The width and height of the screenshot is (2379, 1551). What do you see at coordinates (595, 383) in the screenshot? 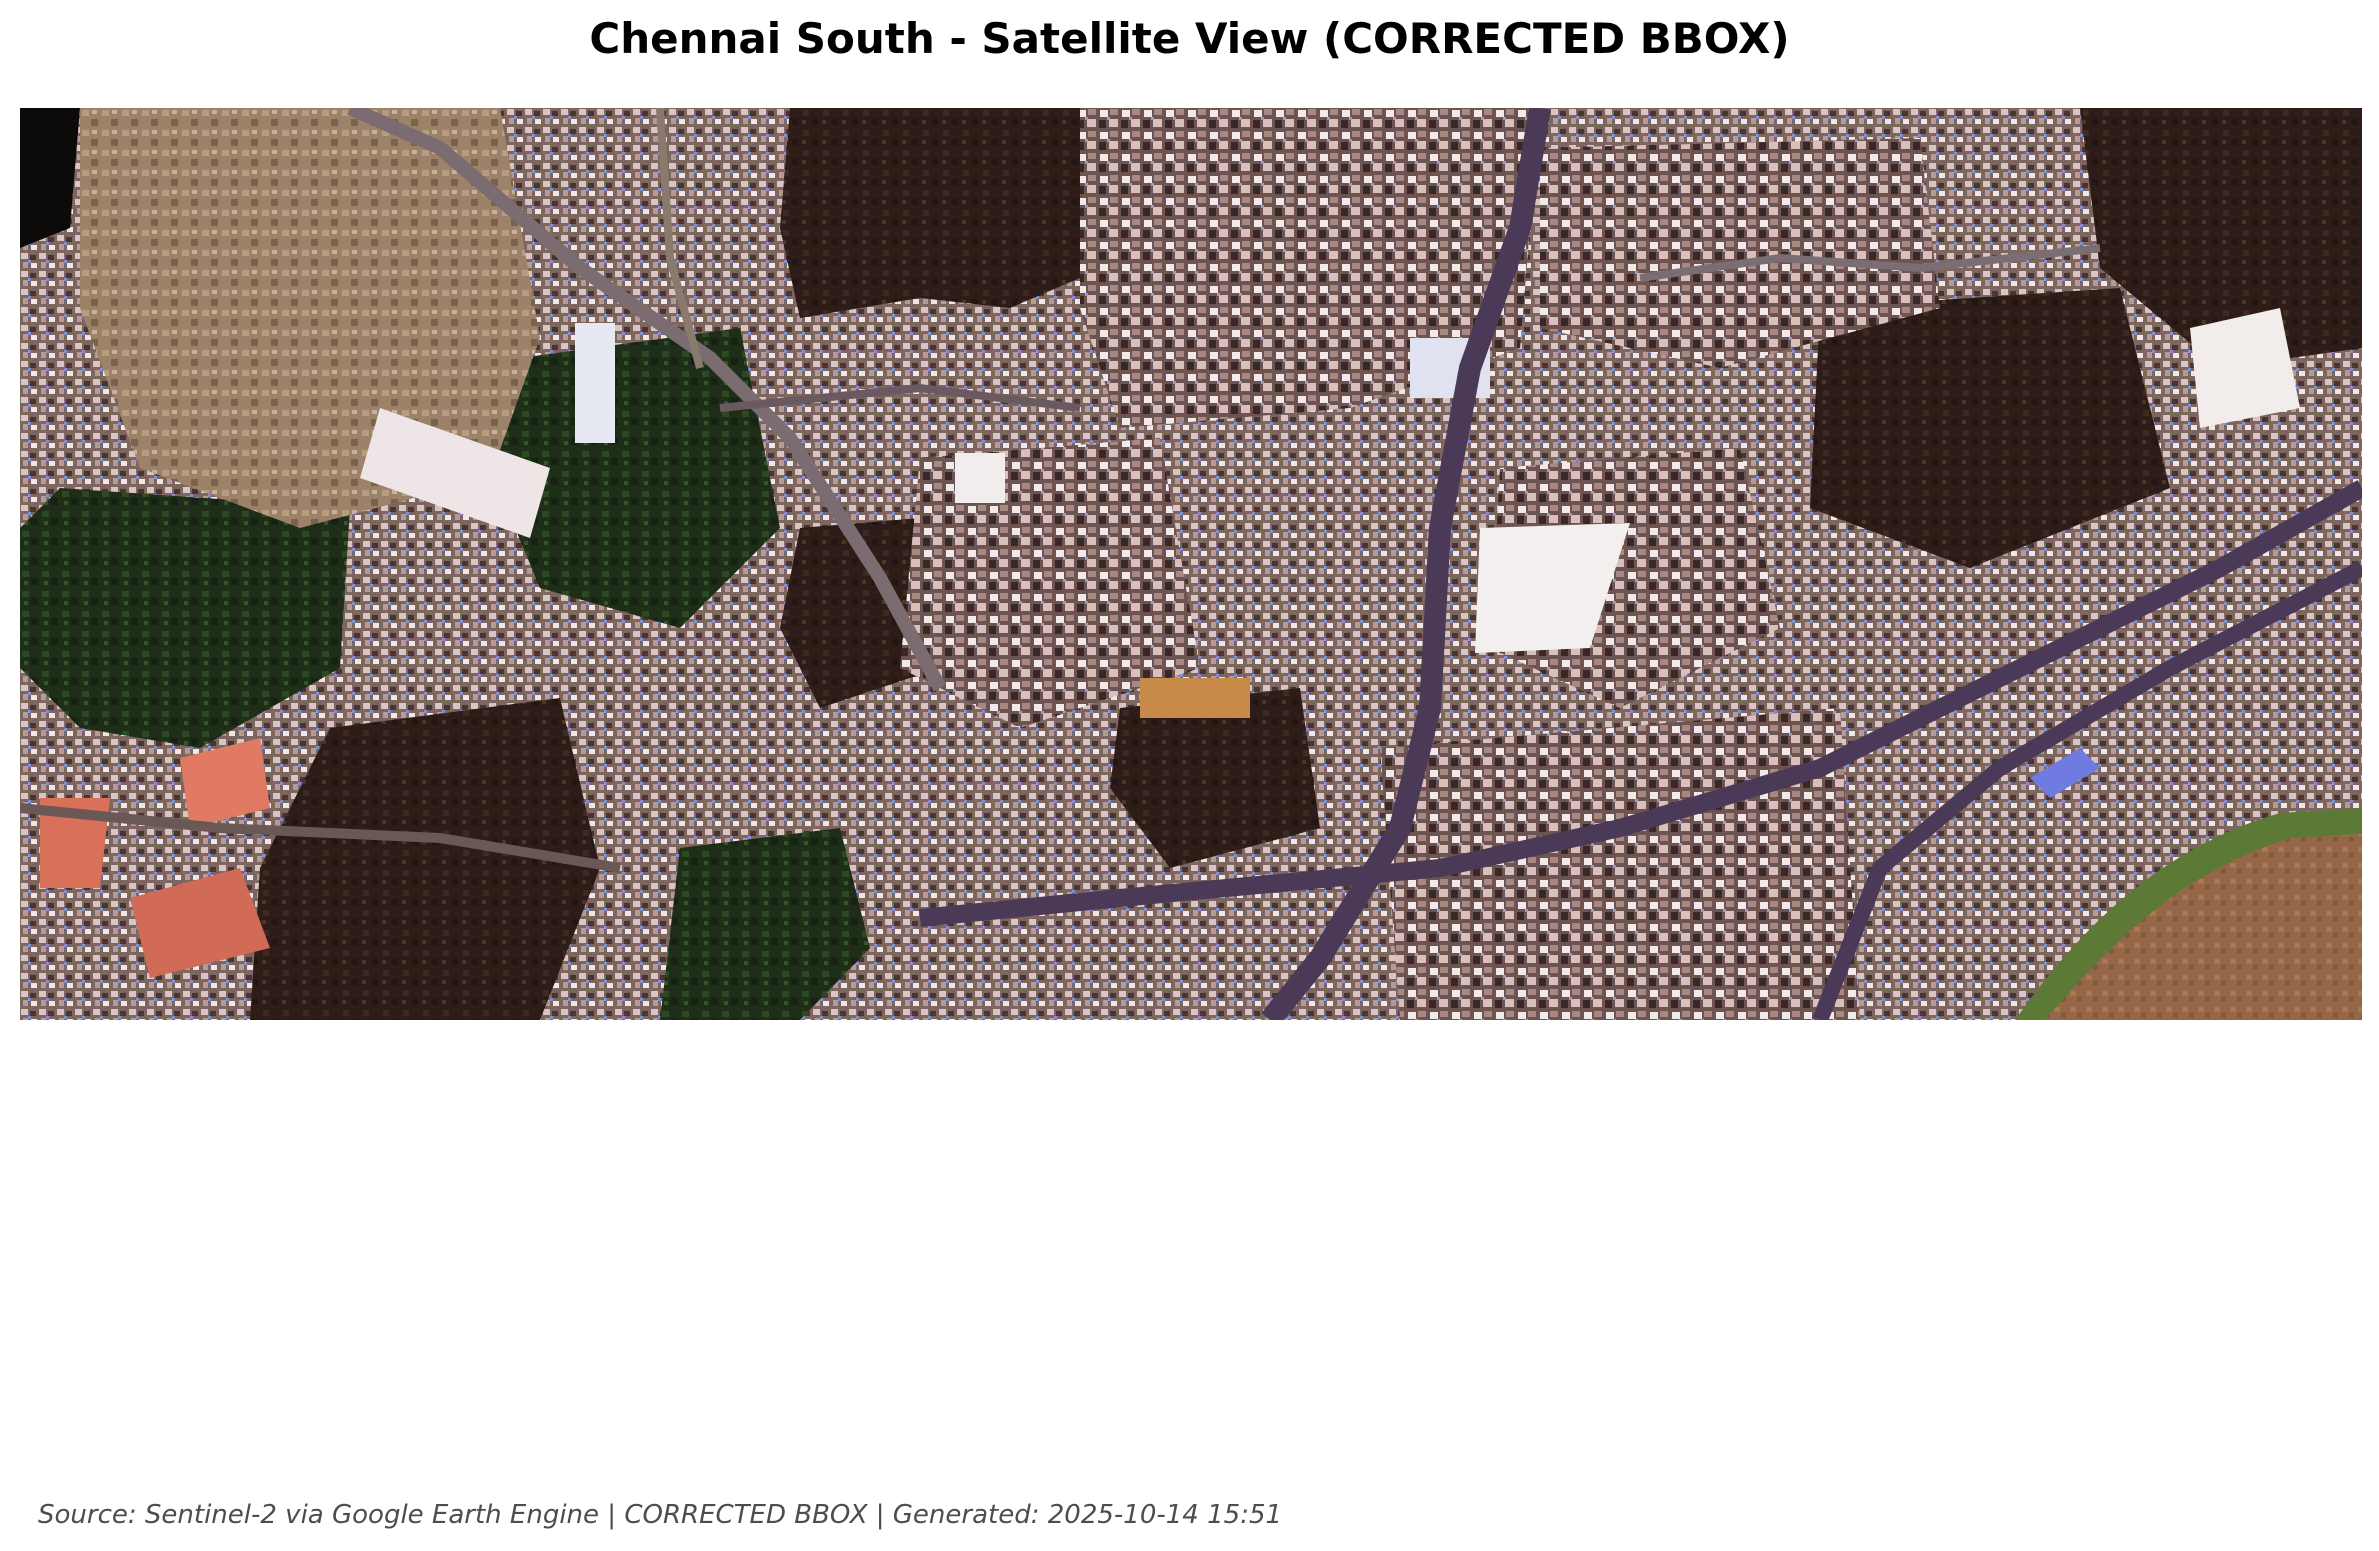
I see `building-roof-blue` at bounding box center [595, 383].